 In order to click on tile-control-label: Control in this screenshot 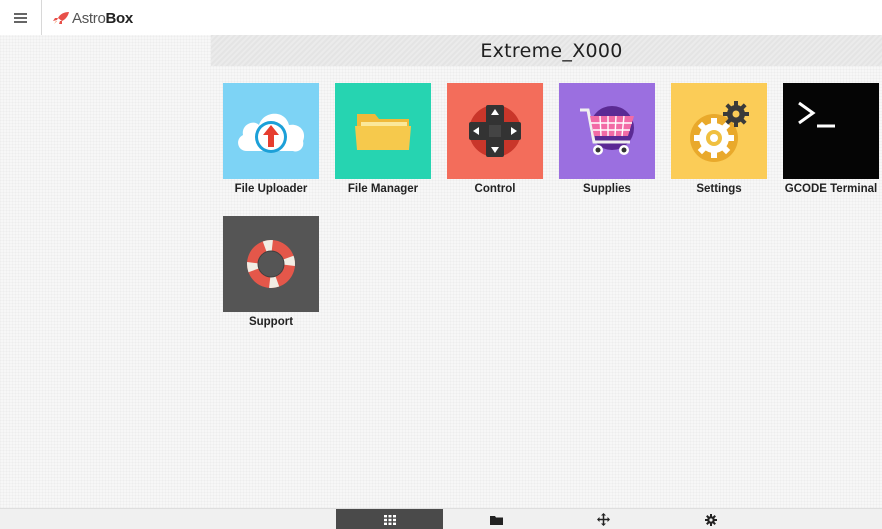, I will do `click(495, 189)`.